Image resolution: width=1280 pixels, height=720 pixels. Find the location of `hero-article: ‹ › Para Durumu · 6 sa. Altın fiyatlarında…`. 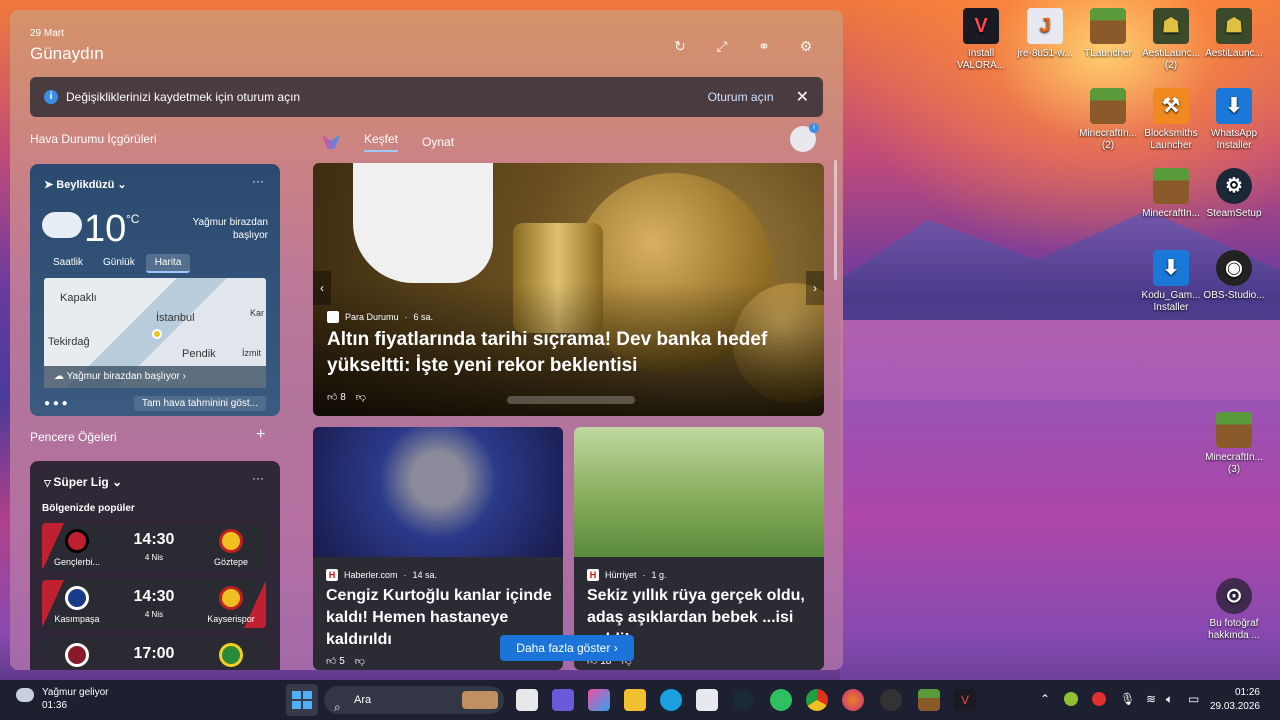

hero-article: ‹ › Para Durumu · 6 sa. Altın fiyatlarında… is located at coordinates (568, 289).